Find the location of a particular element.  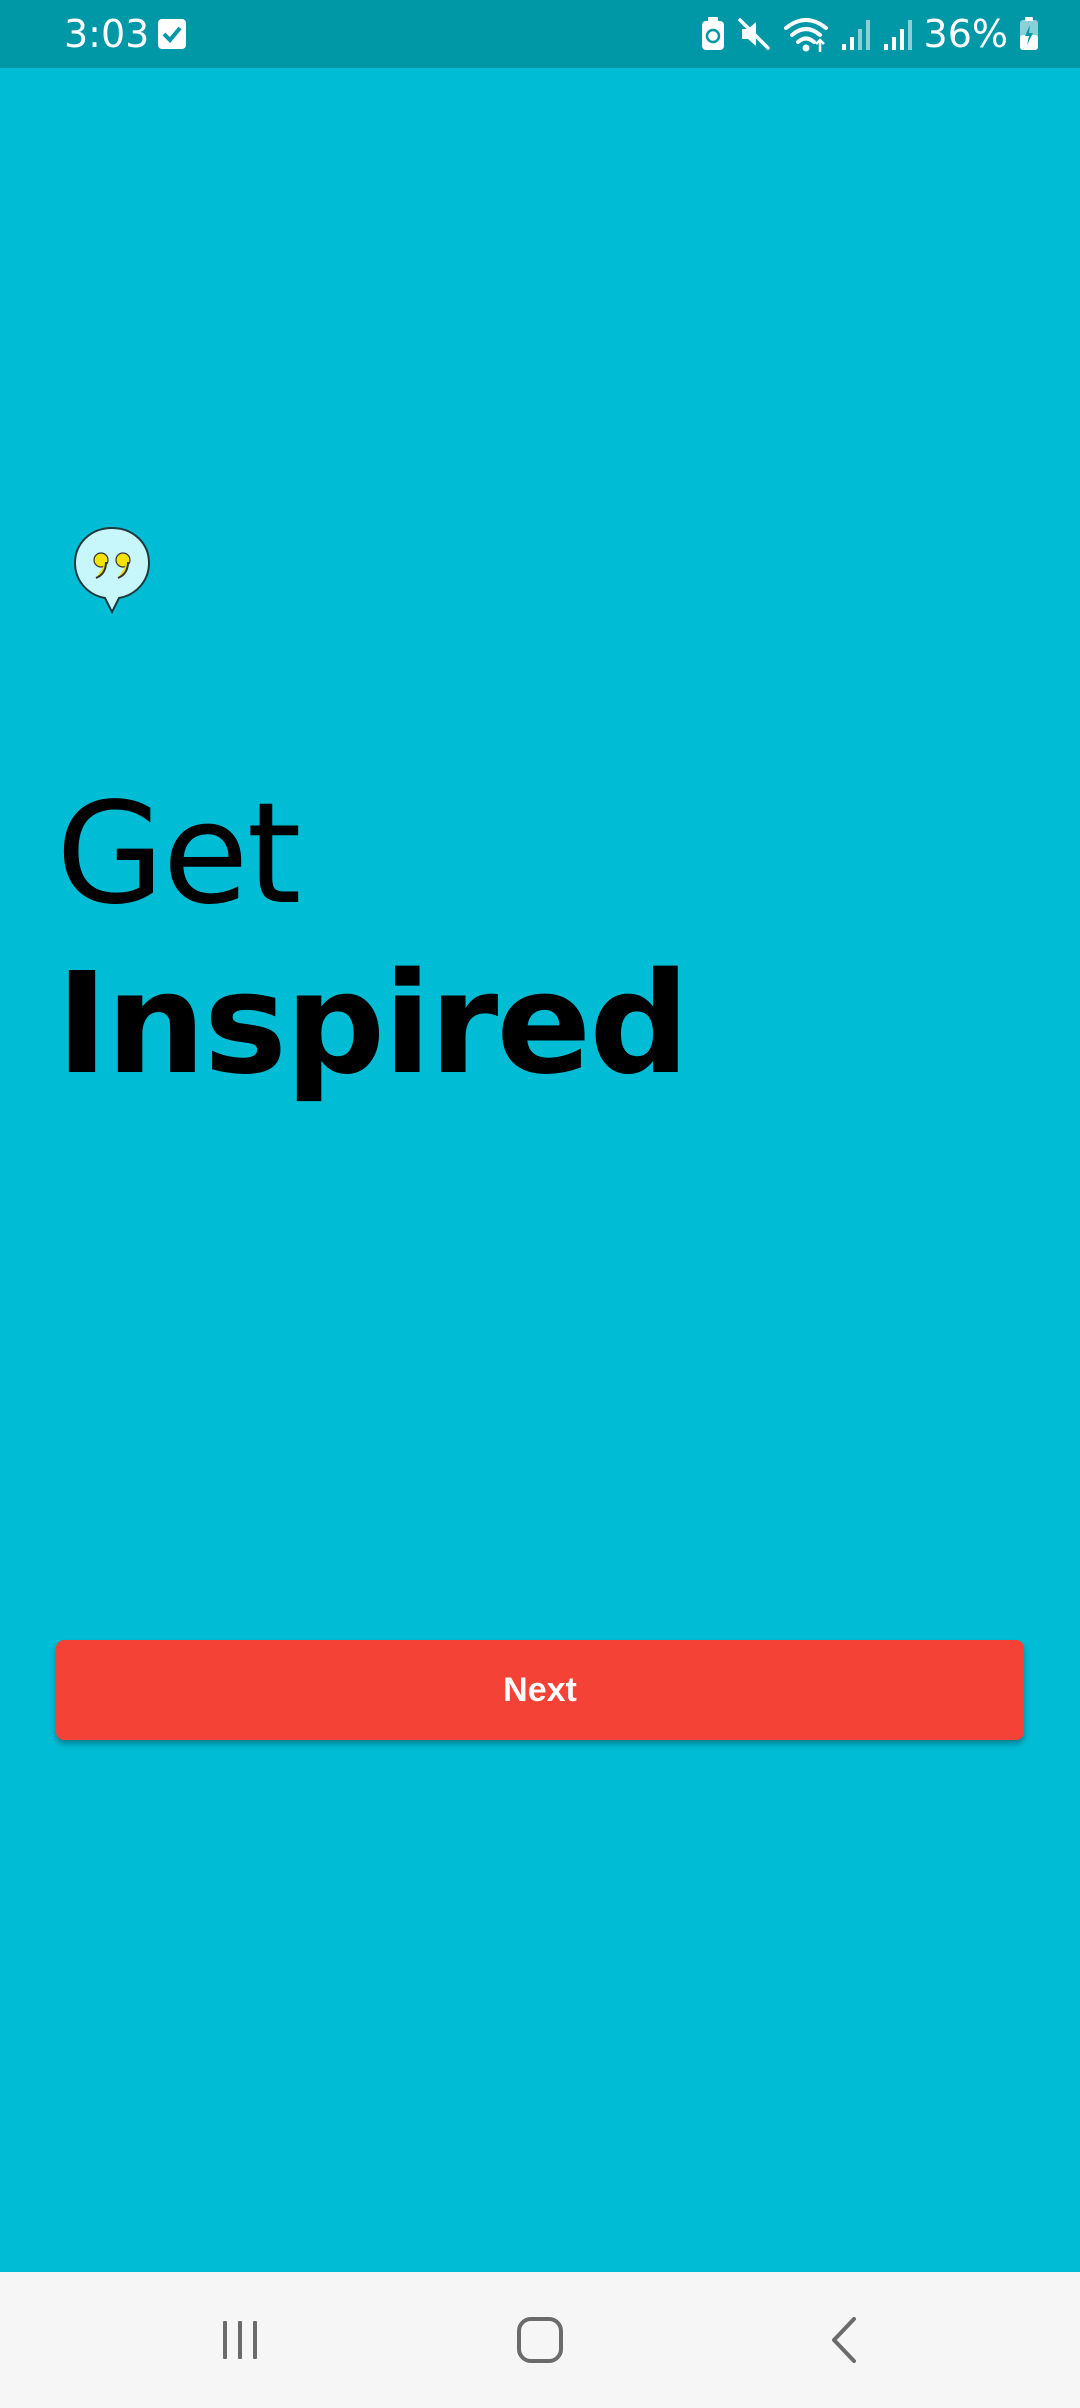

check-notification-icon is located at coordinates (172, 34).